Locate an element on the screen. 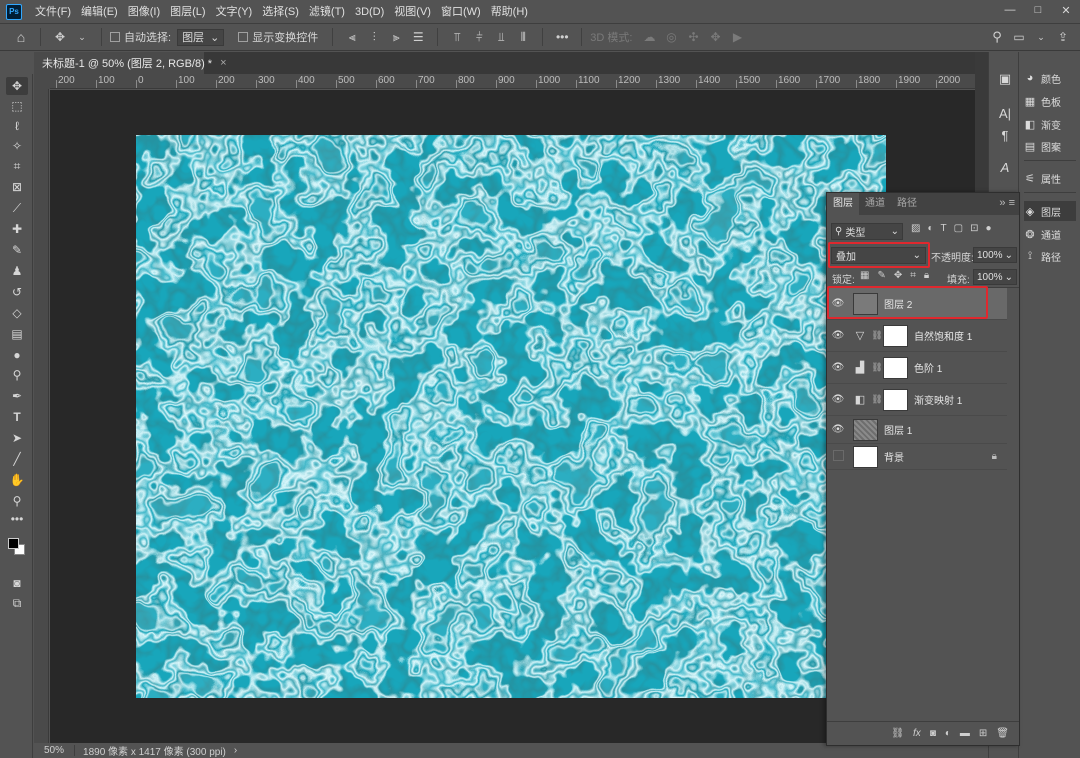  history-panel-icon: ▣ is located at coordinates (1005, 79).